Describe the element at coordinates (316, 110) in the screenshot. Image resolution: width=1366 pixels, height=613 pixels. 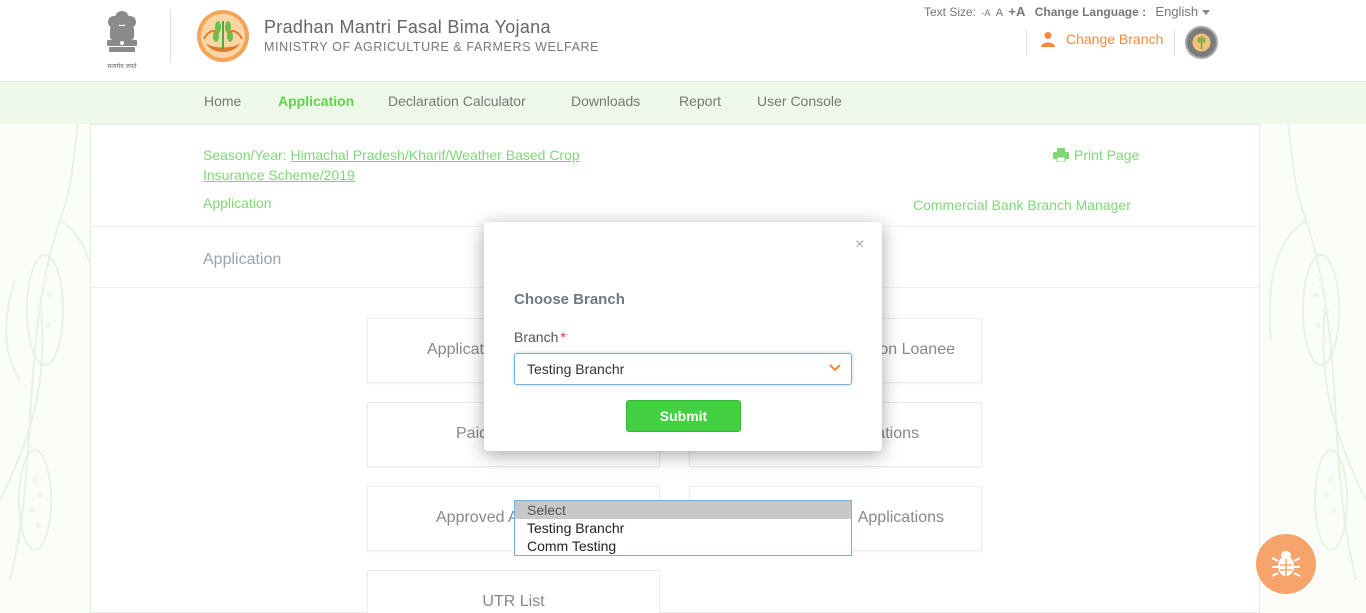
I see `nav-application: Application` at that location.